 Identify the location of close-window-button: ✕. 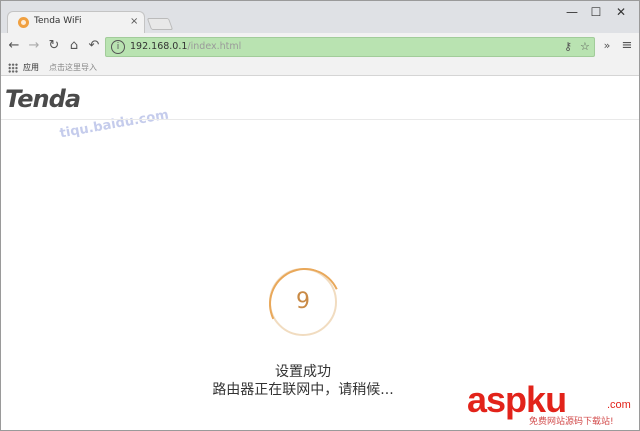
(621, 13).